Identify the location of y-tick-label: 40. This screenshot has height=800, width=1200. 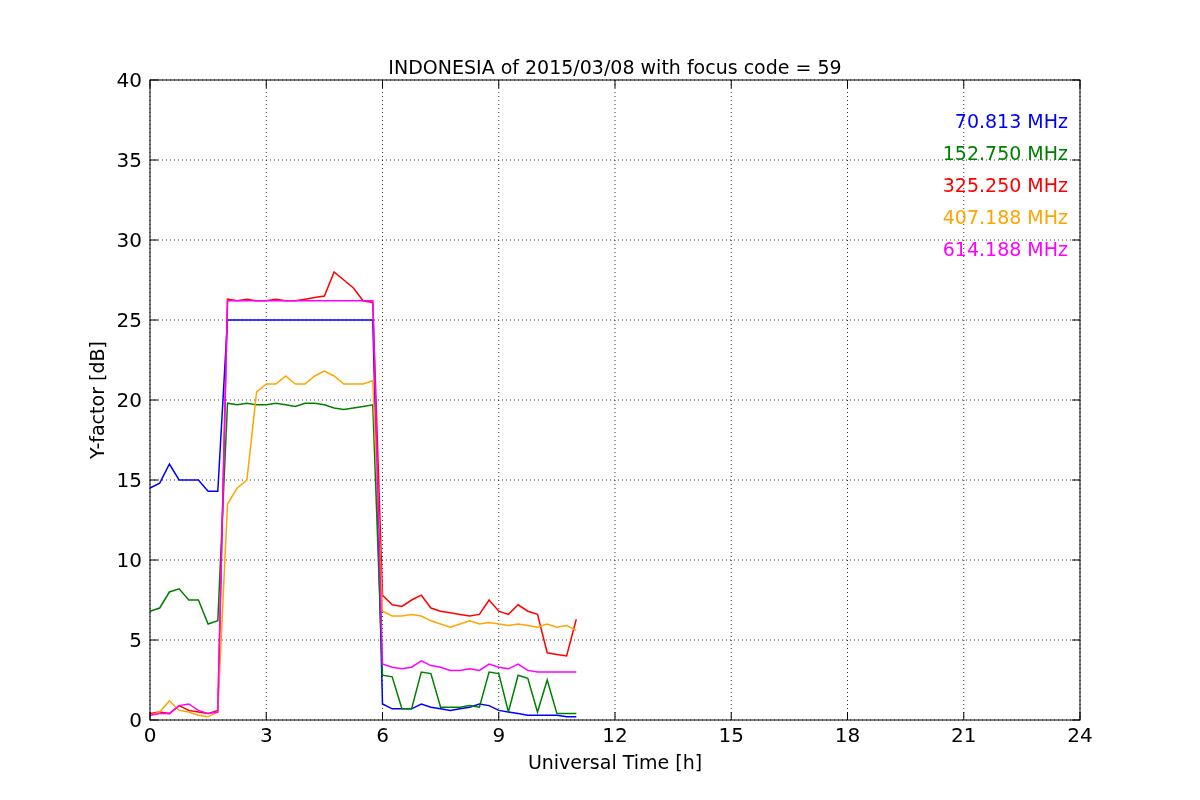
(129, 80).